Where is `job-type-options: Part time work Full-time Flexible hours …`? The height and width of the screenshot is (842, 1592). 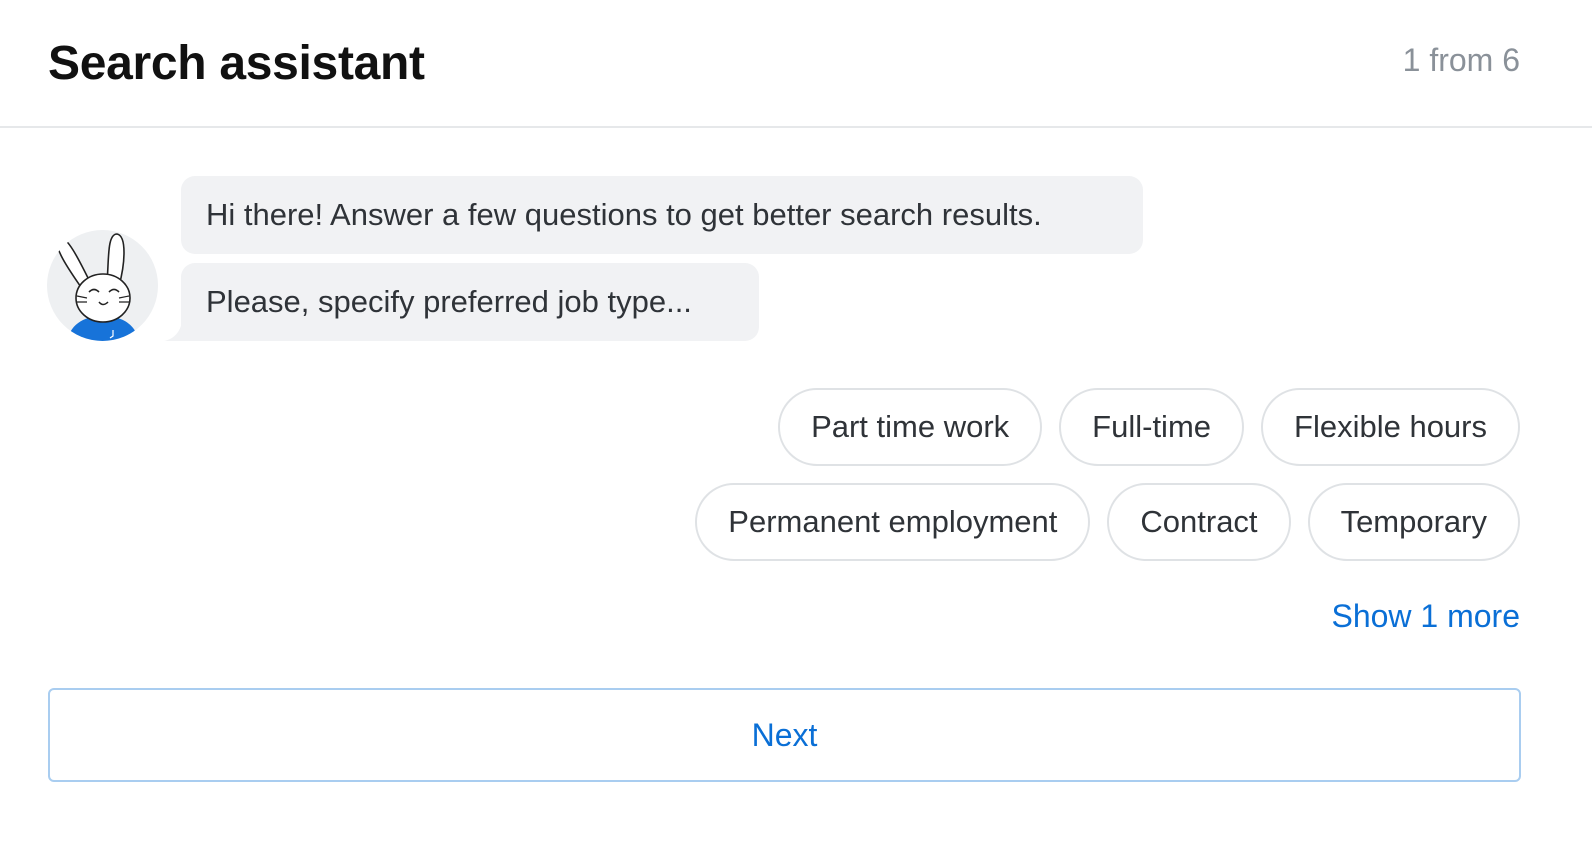 job-type-options: Part time work Full-time Flexible hours … is located at coordinates (1020, 483).